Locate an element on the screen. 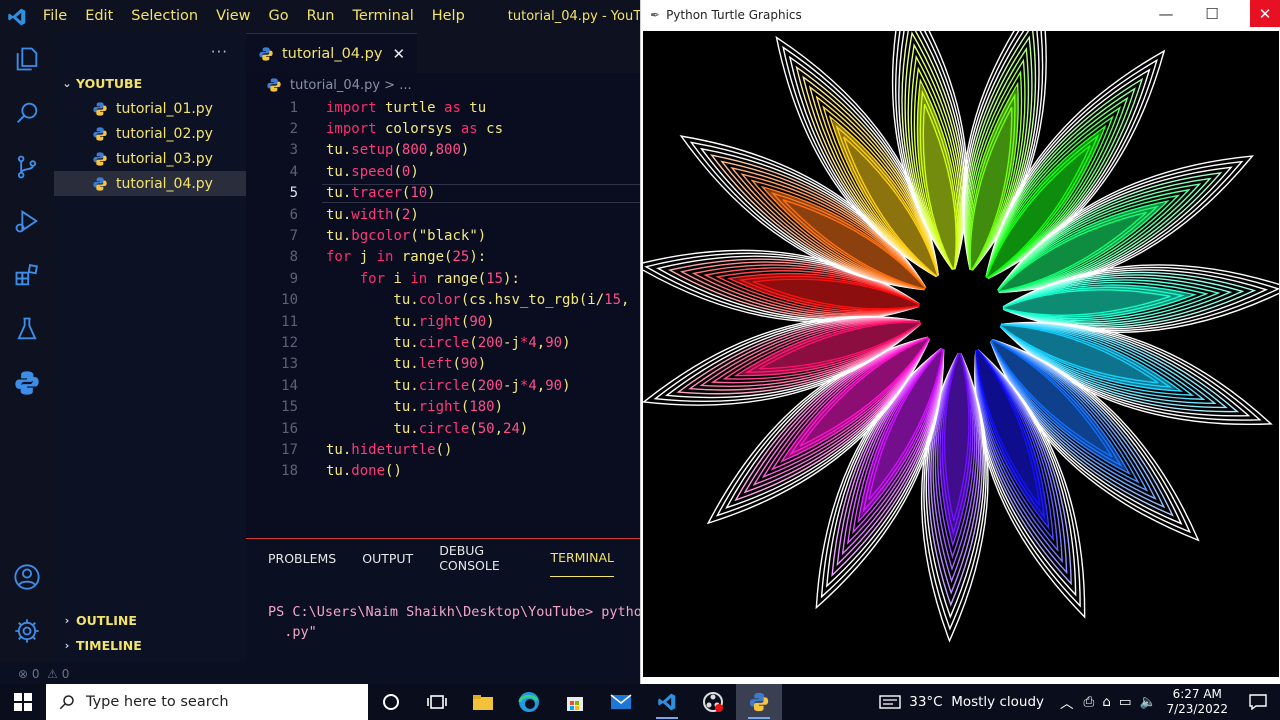 The image size is (1280, 720). file-item: tutorial_02.py is located at coordinates (150, 133).